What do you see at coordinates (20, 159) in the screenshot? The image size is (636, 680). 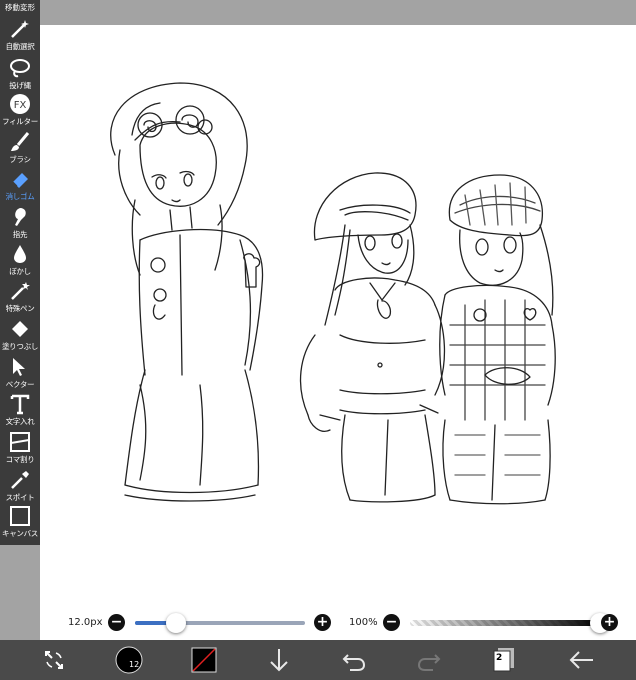 I see `tool-label: ブラシ` at bounding box center [20, 159].